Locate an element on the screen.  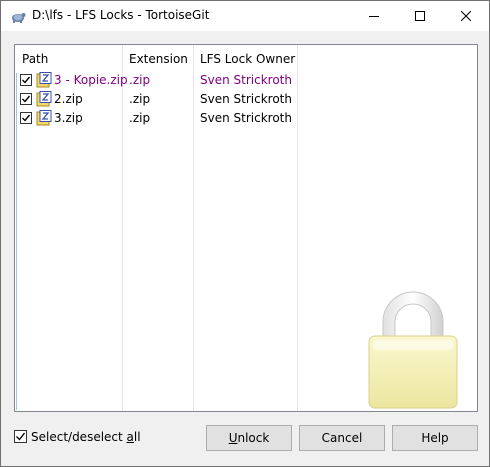
close-button is located at coordinates (466, 16).